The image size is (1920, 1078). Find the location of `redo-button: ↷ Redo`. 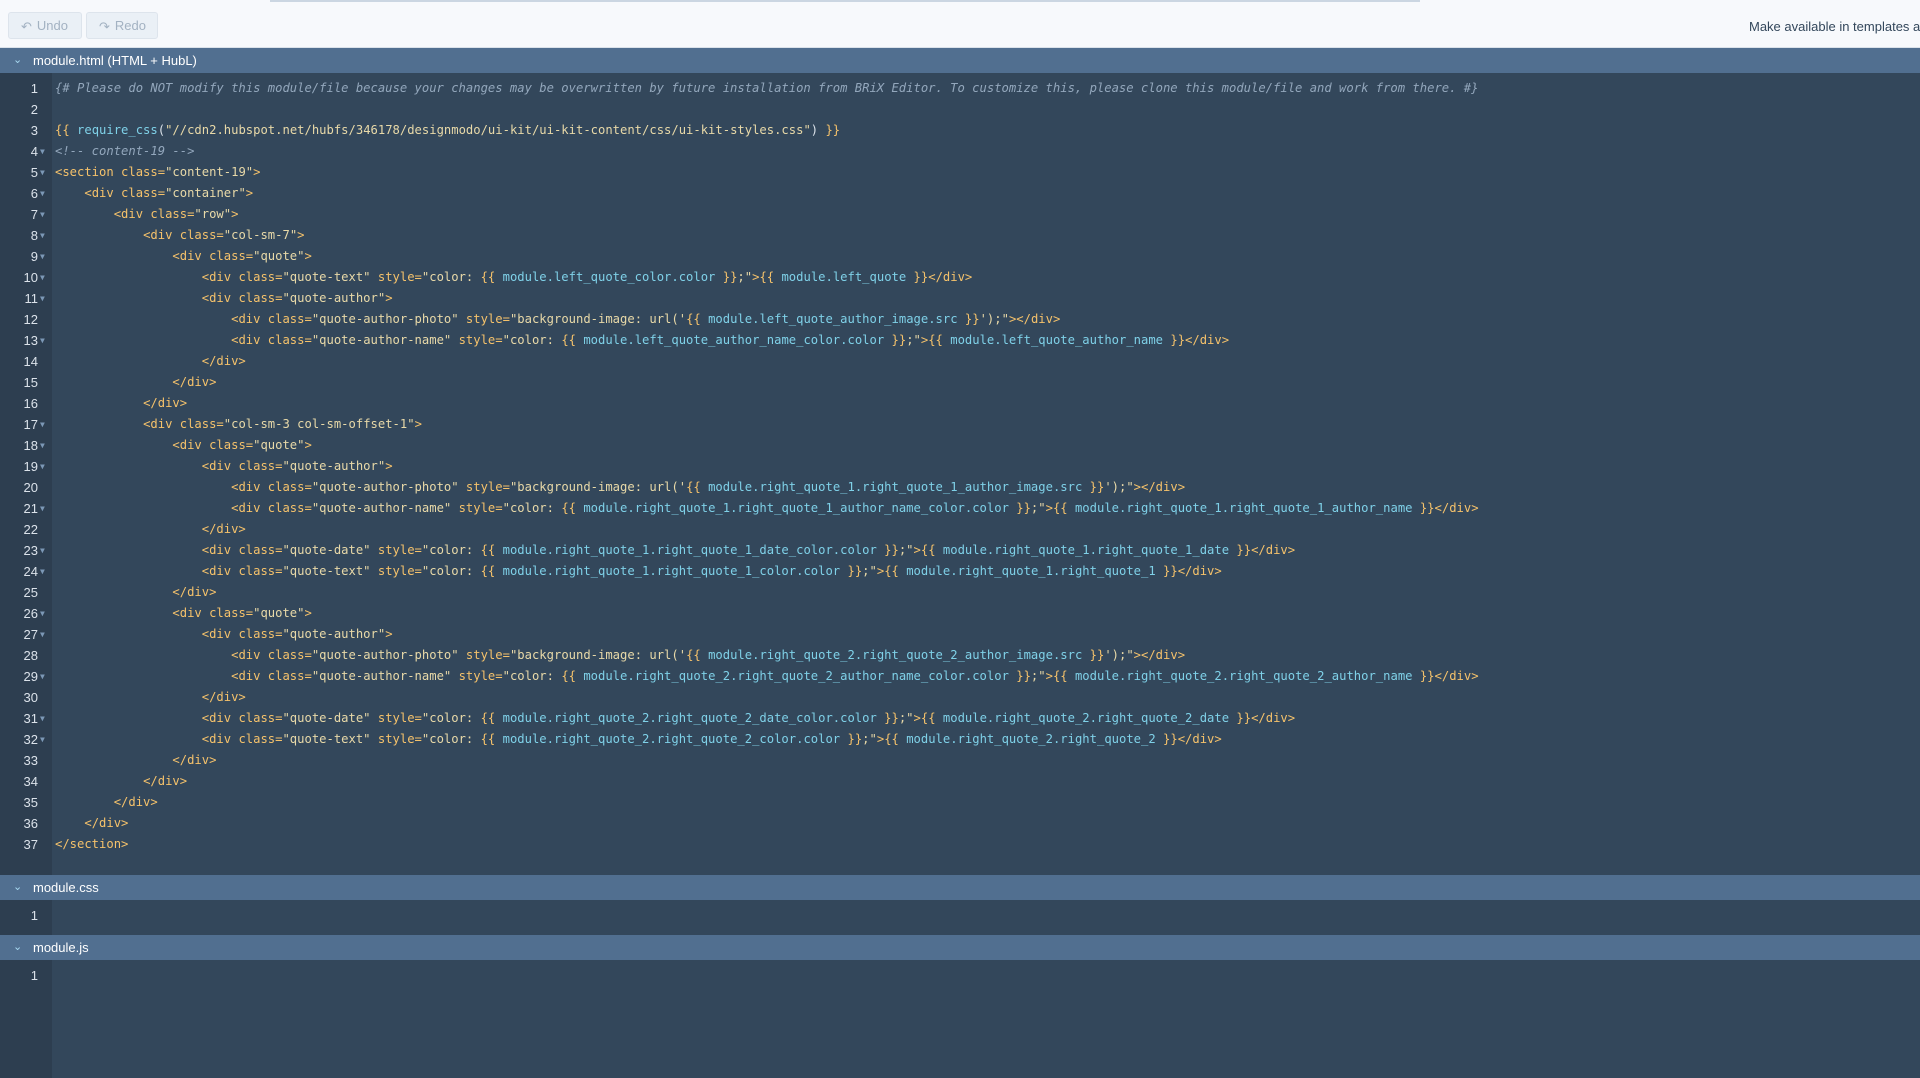

redo-button: ↷ Redo is located at coordinates (122, 25).